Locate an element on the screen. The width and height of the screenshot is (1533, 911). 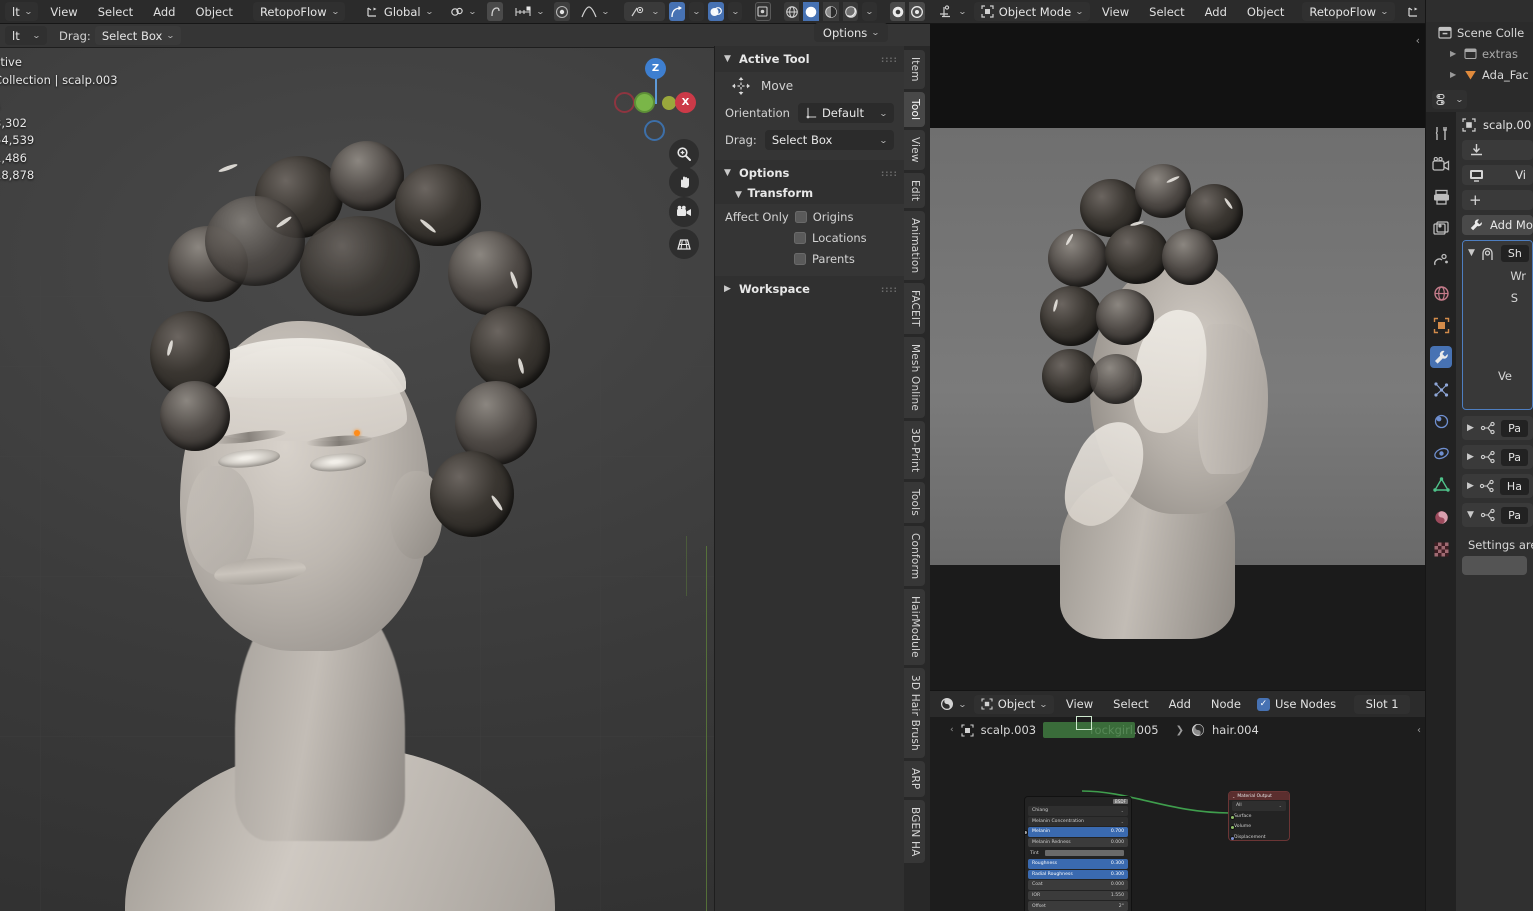
properties-tab-strip is located at coordinates (1441, 511).